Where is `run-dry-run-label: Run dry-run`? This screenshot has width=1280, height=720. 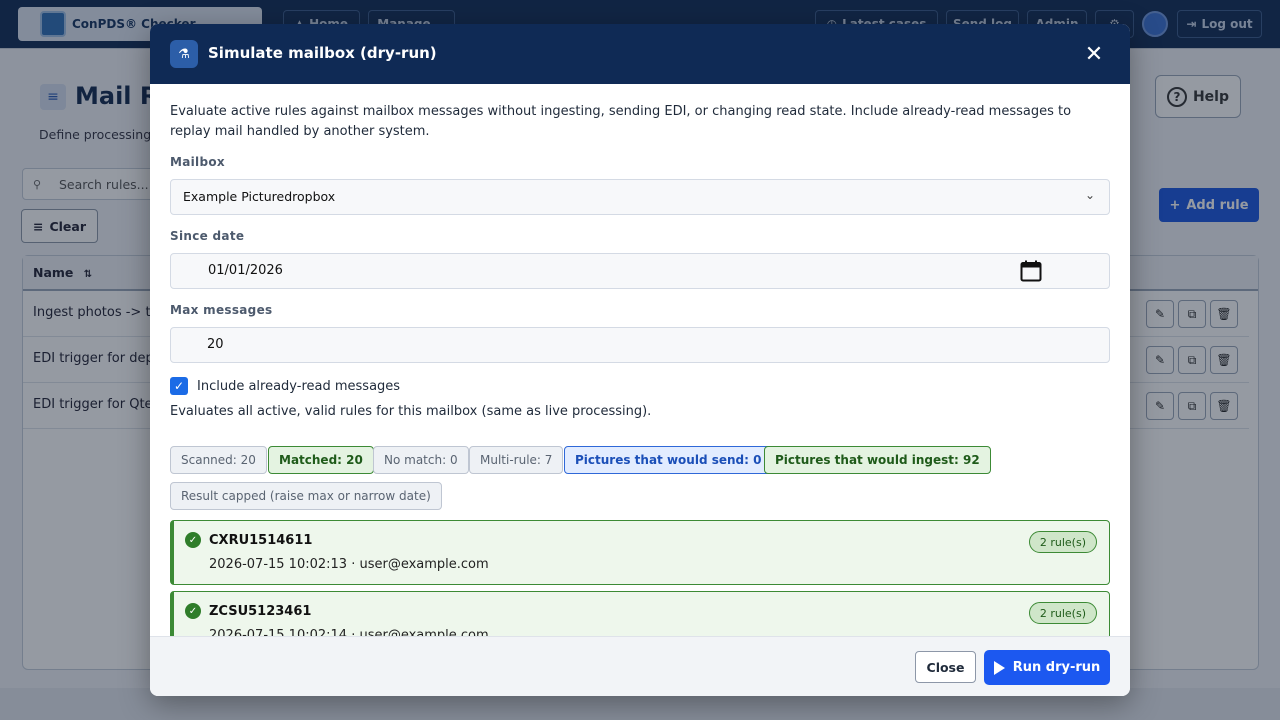
run-dry-run-label: Run dry-run is located at coordinates (1056, 667).